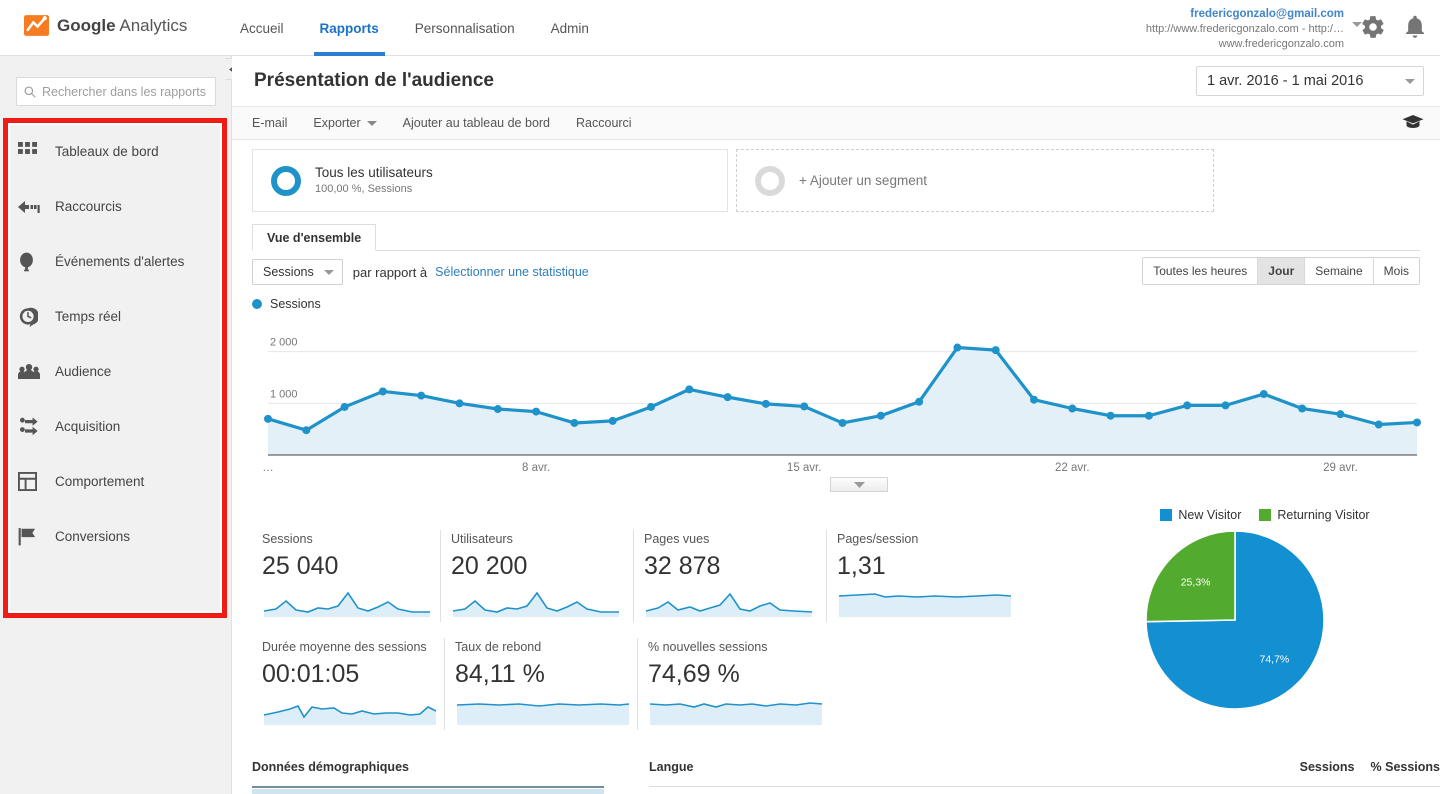 This screenshot has height=794, width=1440. What do you see at coordinates (1327, 767) in the screenshot?
I see `col-sessions: Sessions` at bounding box center [1327, 767].